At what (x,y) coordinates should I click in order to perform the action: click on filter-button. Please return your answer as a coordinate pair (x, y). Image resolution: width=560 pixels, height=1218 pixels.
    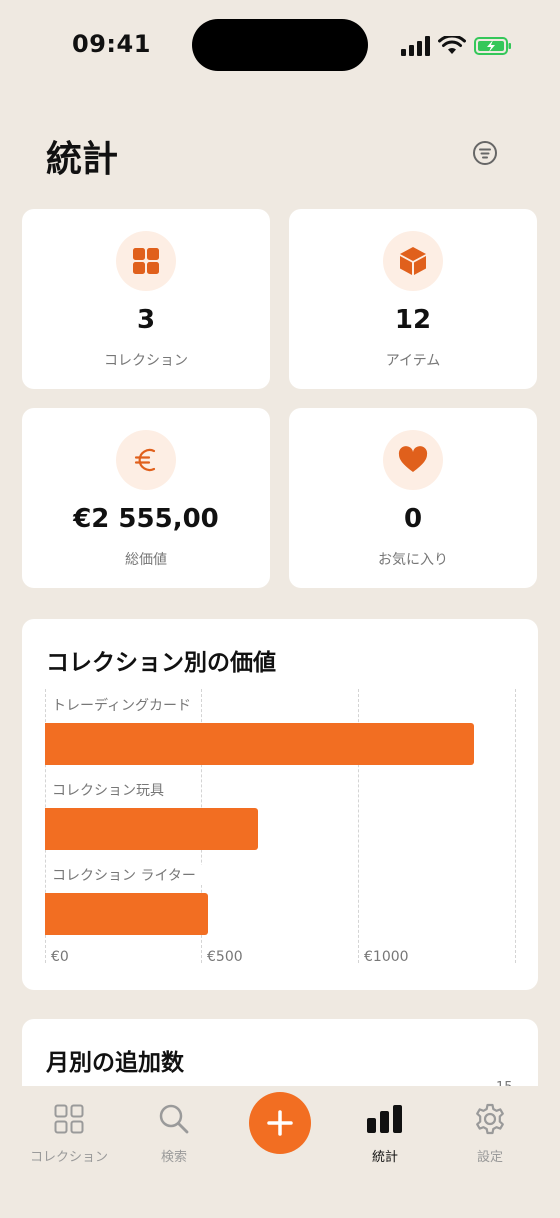
    Looking at the image, I should click on (485, 153).